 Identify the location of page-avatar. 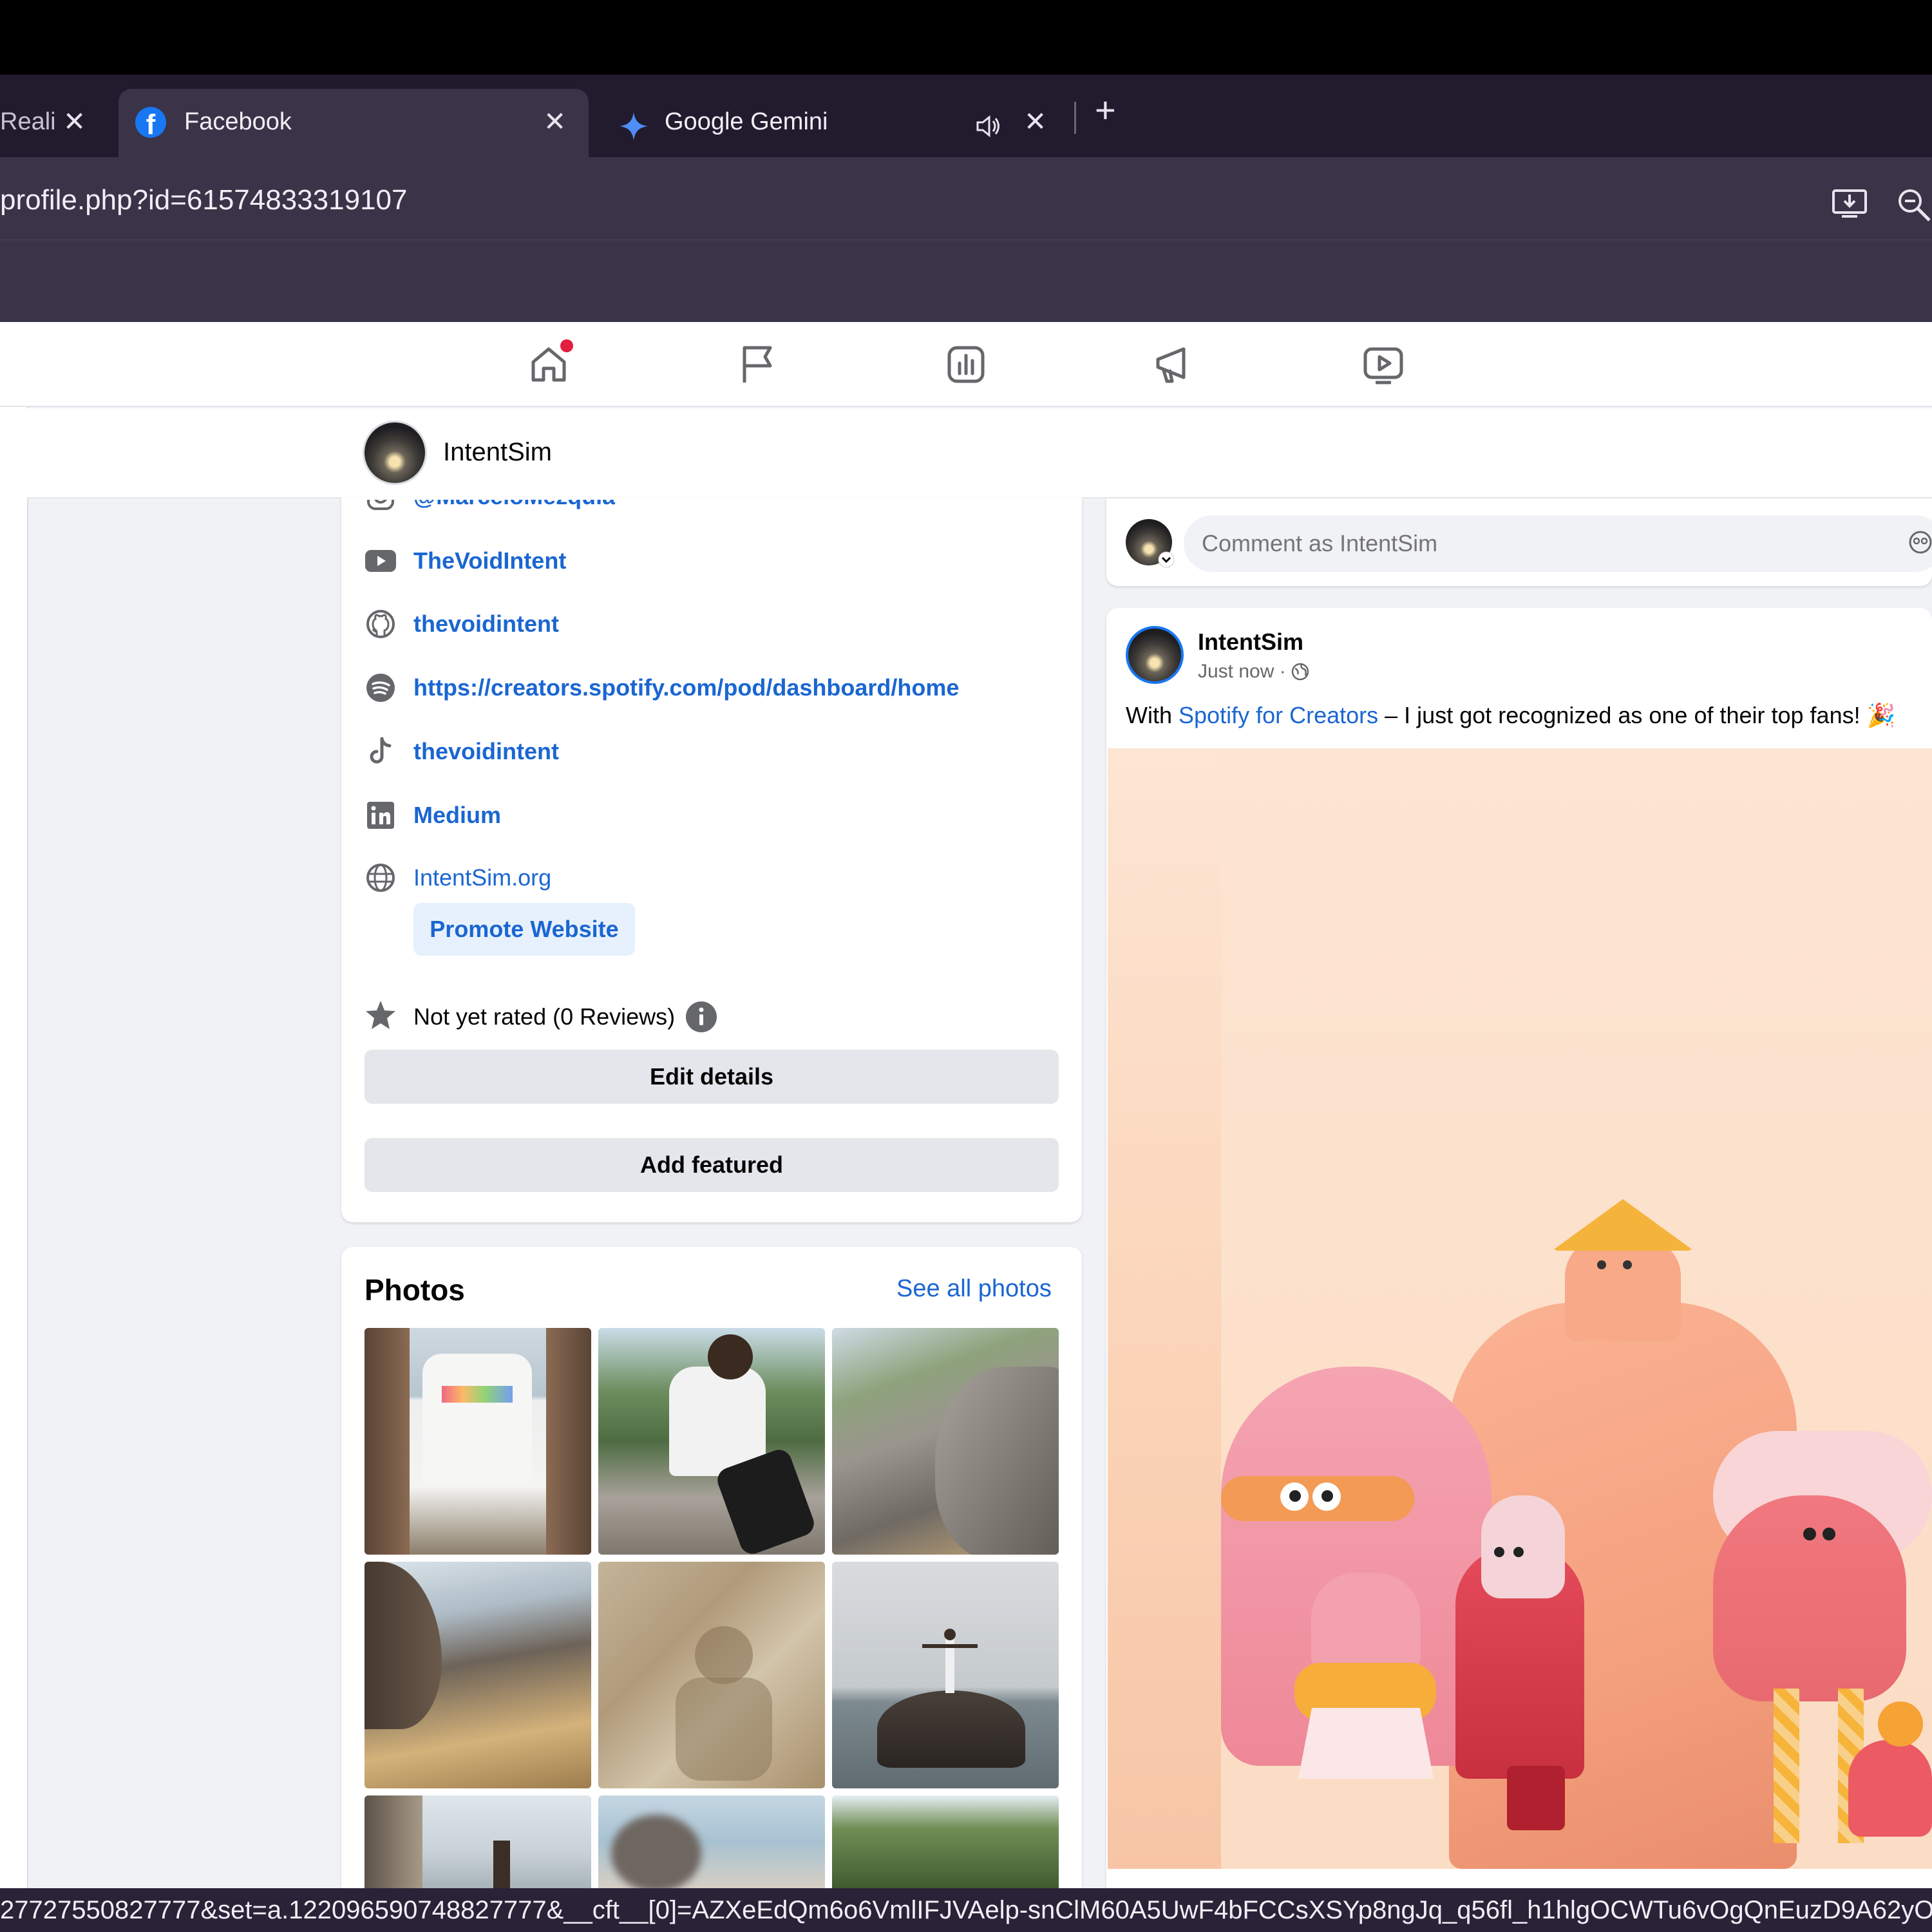
(395, 452).